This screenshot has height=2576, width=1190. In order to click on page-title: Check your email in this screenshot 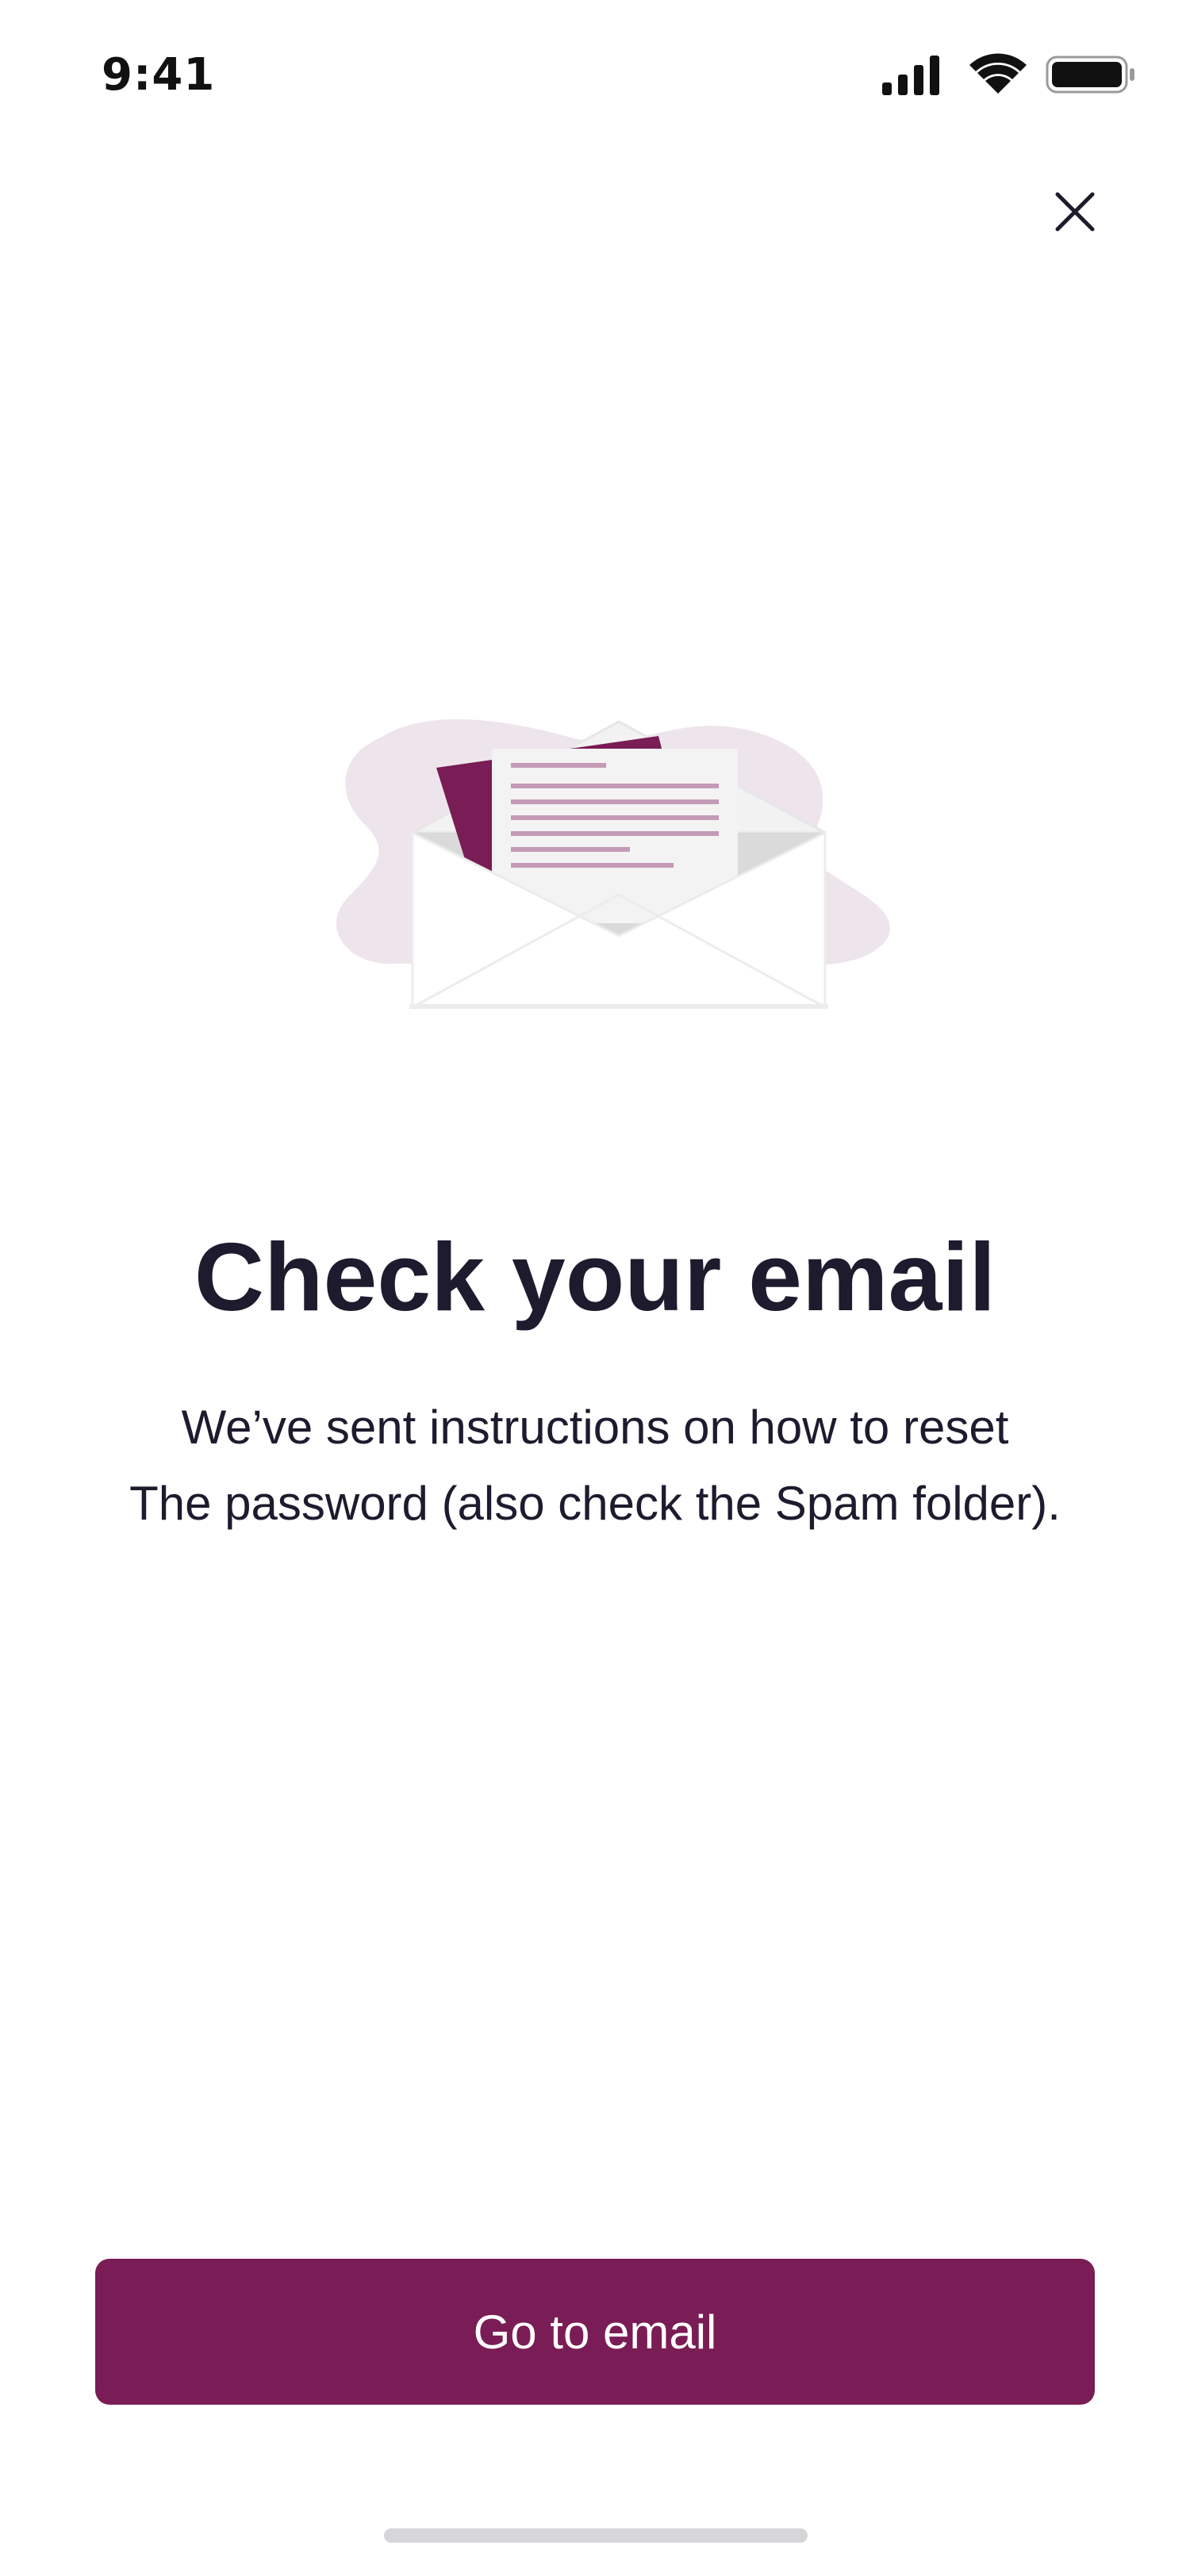, I will do `click(595, 1277)`.